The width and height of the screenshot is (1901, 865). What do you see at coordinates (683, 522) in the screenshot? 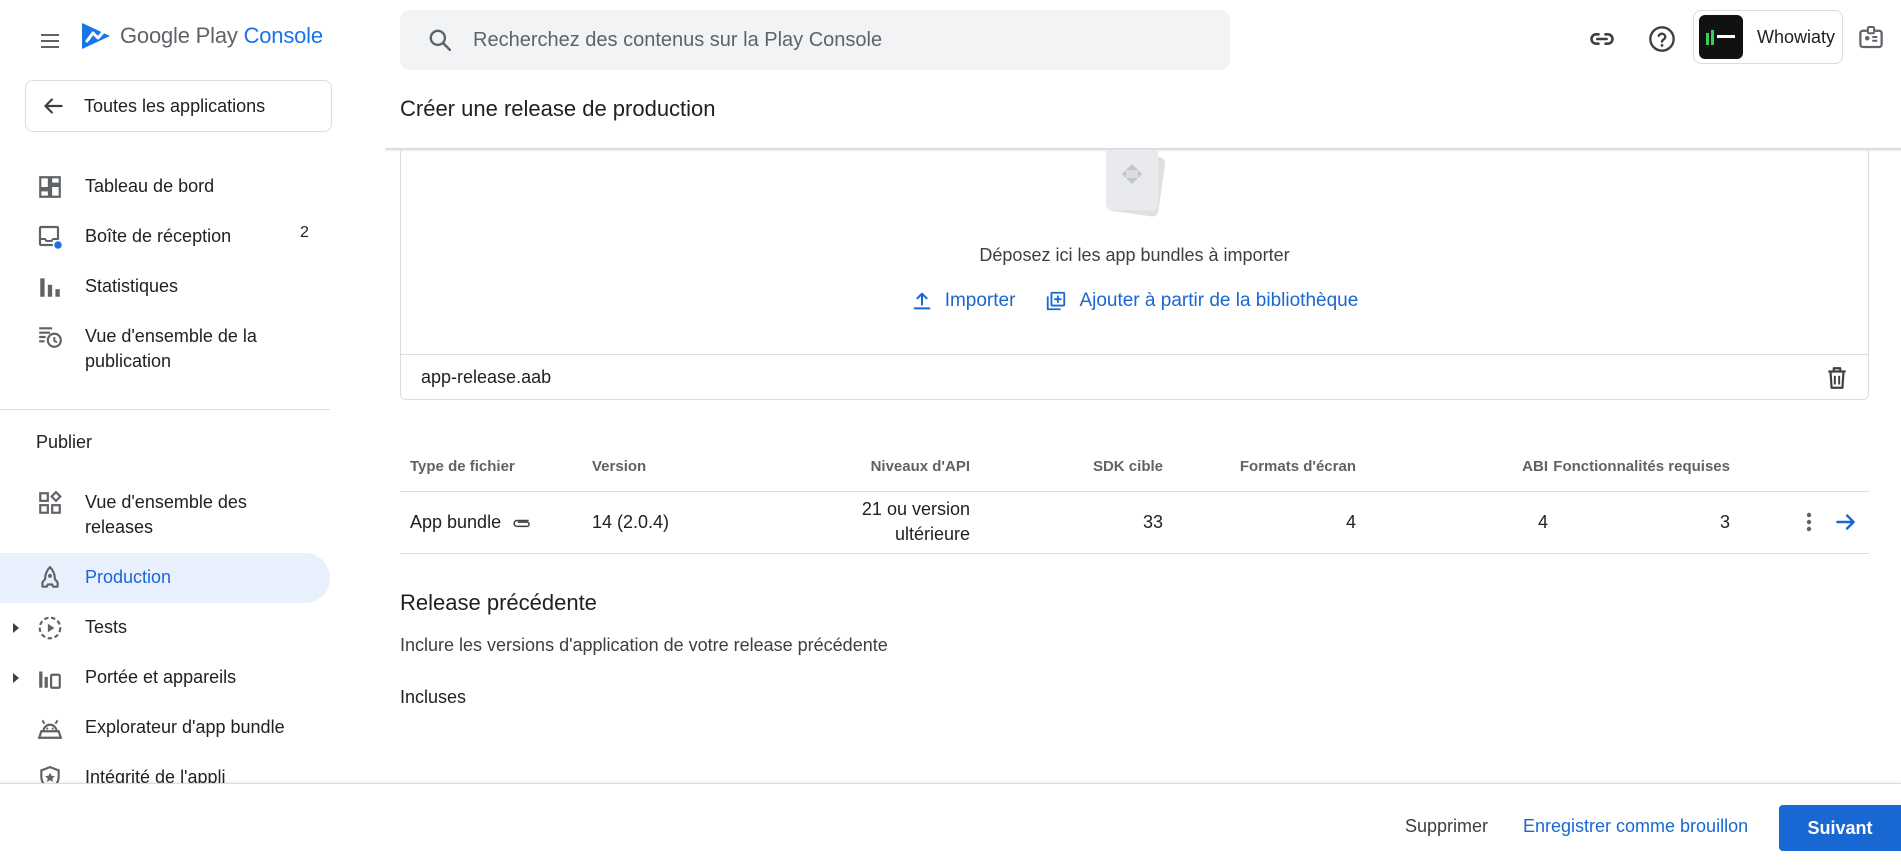
I see `cell-version: 14 (2.0.4)` at bounding box center [683, 522].